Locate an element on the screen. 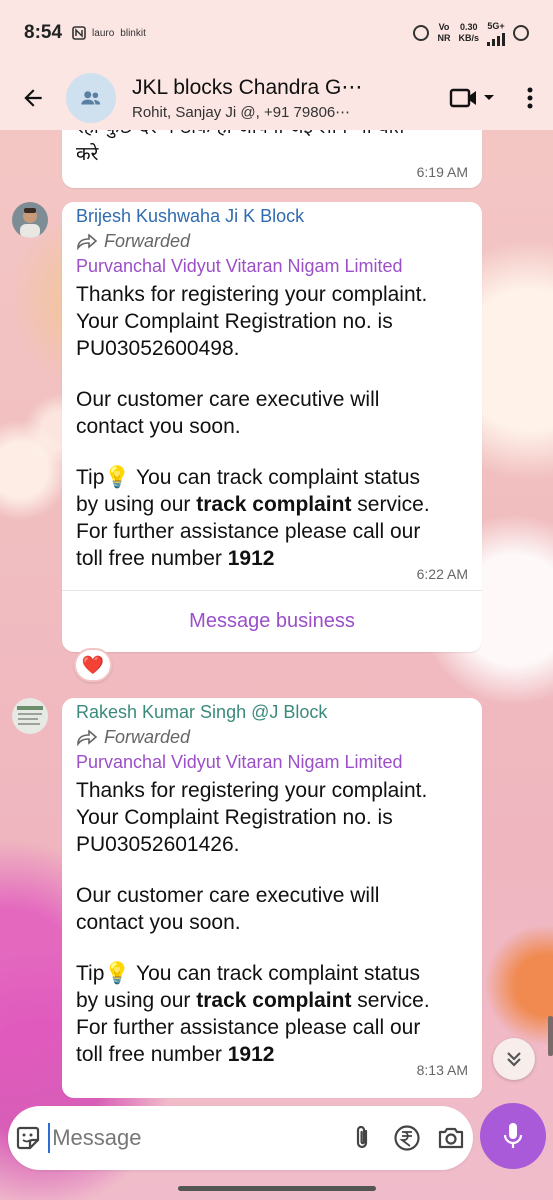 The width and height of the screenshot is (553, 1200). chevron-down-icon is located at coordinates (489, 97).